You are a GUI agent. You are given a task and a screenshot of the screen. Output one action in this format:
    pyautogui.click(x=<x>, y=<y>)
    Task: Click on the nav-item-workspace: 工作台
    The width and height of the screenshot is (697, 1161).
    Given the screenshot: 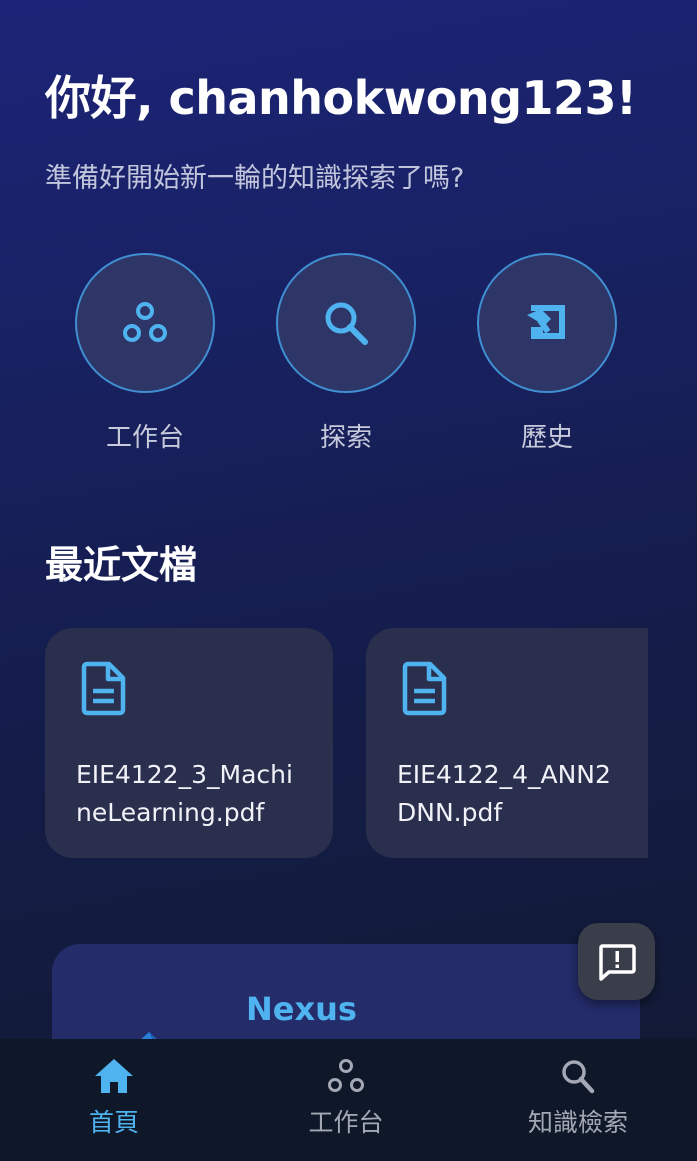 What is the action you would take?
    pyautogui.click(x=346, y=1098)
    